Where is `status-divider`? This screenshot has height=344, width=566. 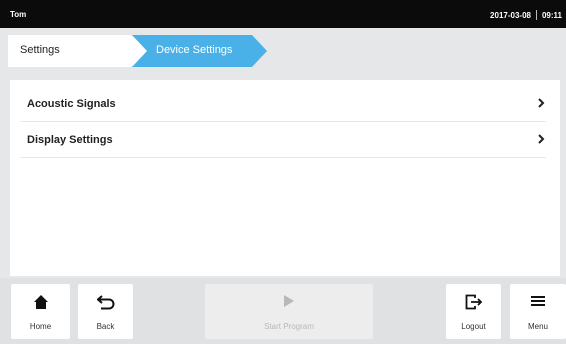 status-divider is located at coordinates (536, 15).